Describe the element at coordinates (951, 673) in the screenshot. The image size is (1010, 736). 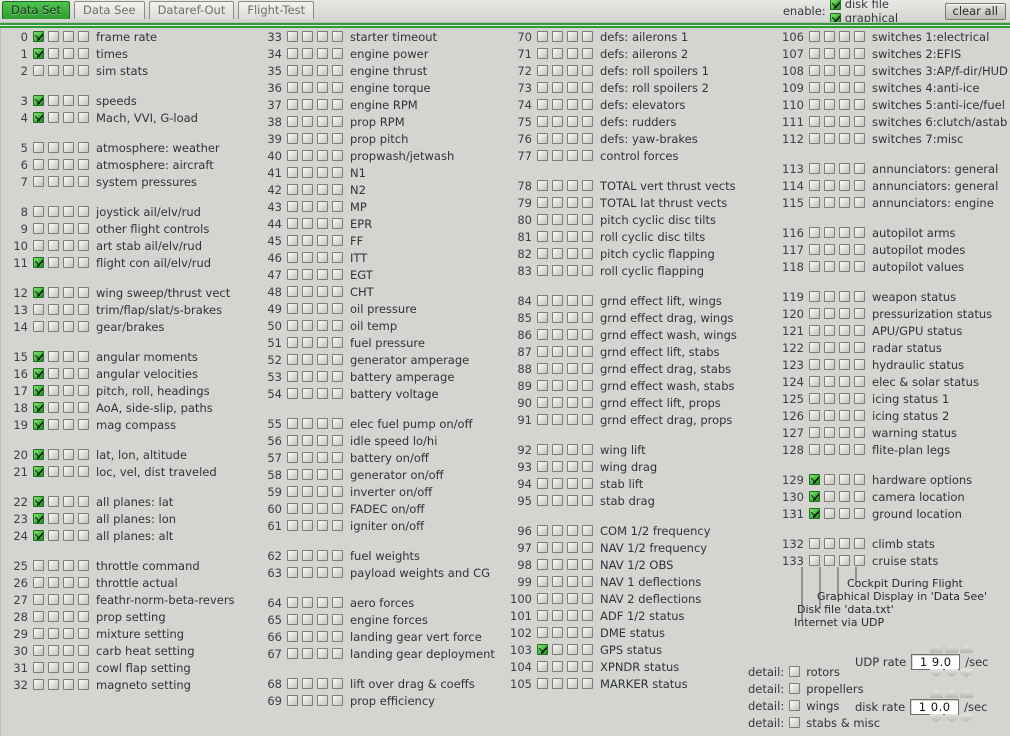
I see `udp-rate-decrement-arrows` at that location.